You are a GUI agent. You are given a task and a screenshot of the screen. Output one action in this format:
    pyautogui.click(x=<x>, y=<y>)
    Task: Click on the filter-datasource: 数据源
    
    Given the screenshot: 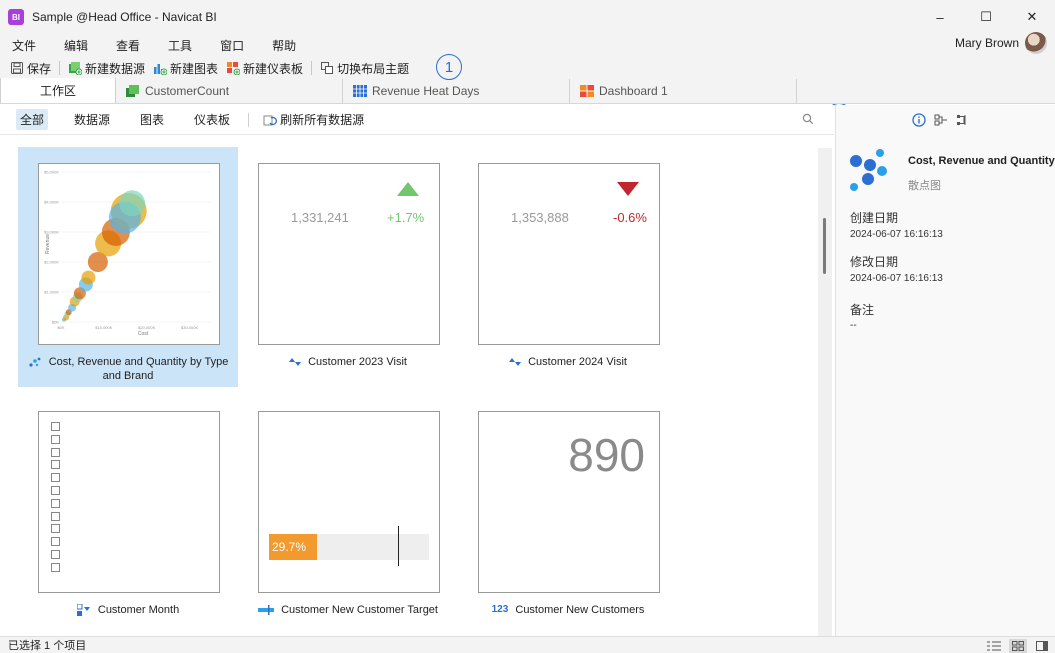 What is the action you would take?
    pyautogui.click(x=92, y=119)
    